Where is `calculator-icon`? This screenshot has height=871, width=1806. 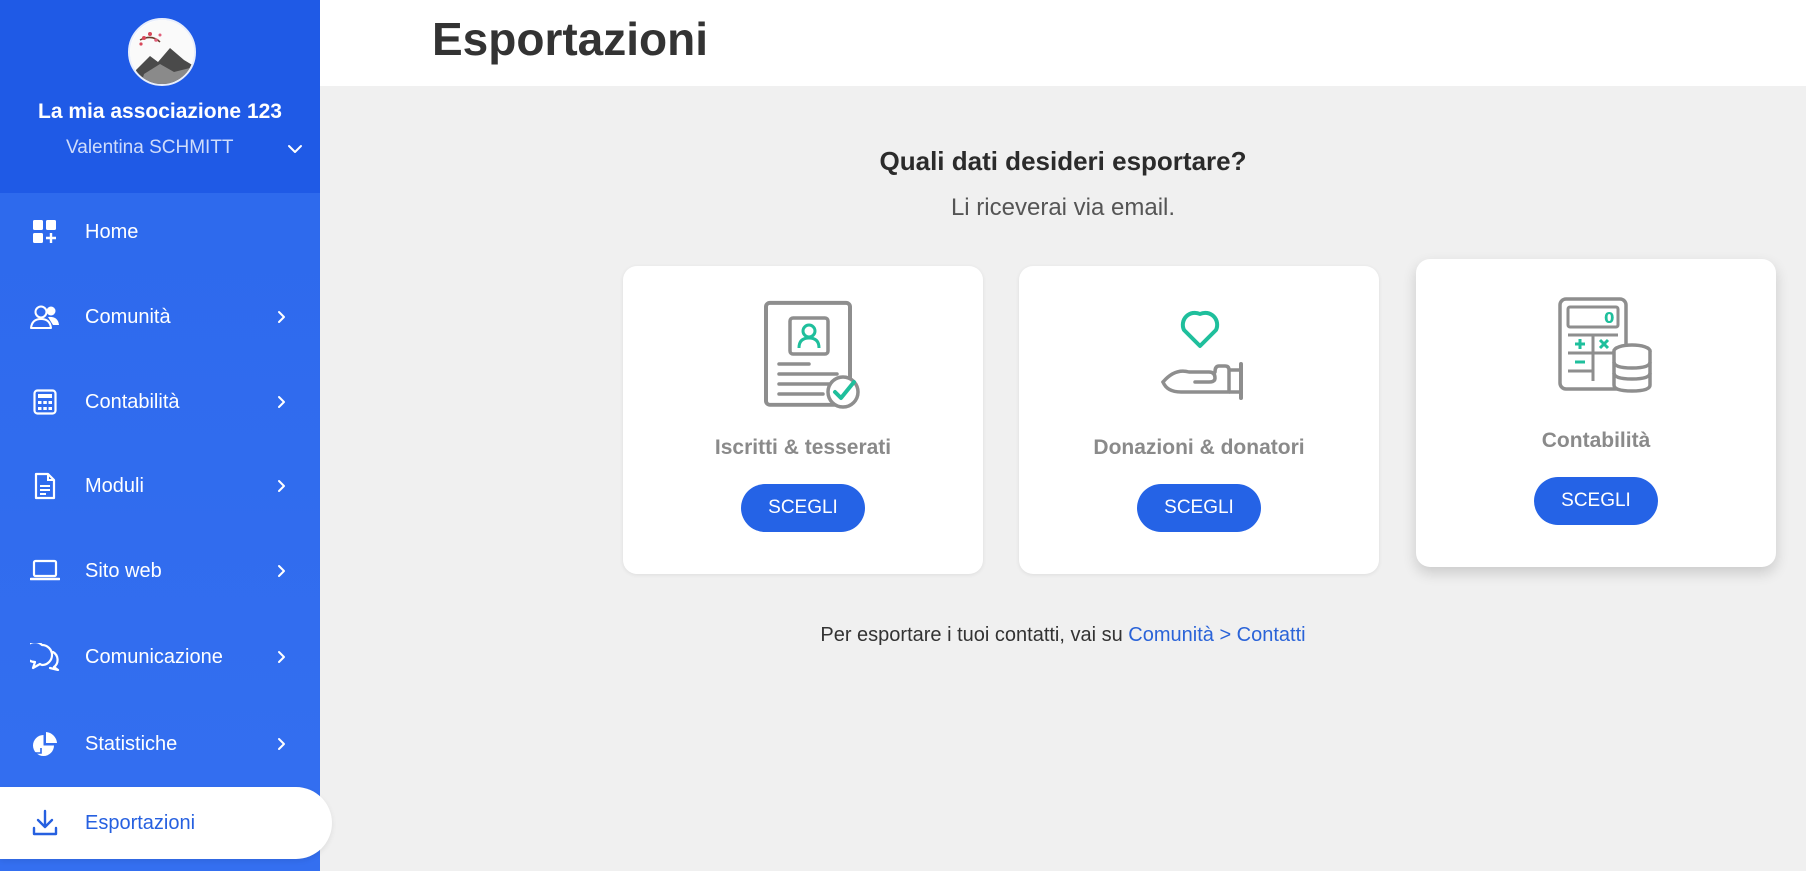 calculator-icon is located at coordinates (45, 402).